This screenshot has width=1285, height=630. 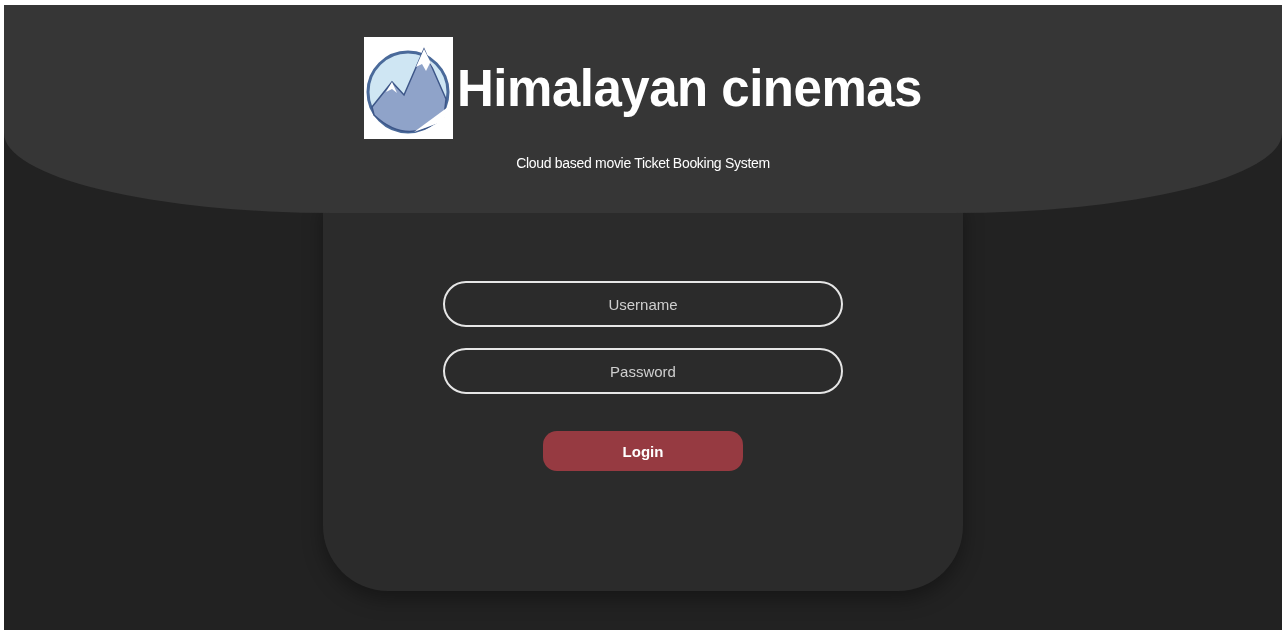 I want to click on password-field: Password, so click(x=643, y=371).